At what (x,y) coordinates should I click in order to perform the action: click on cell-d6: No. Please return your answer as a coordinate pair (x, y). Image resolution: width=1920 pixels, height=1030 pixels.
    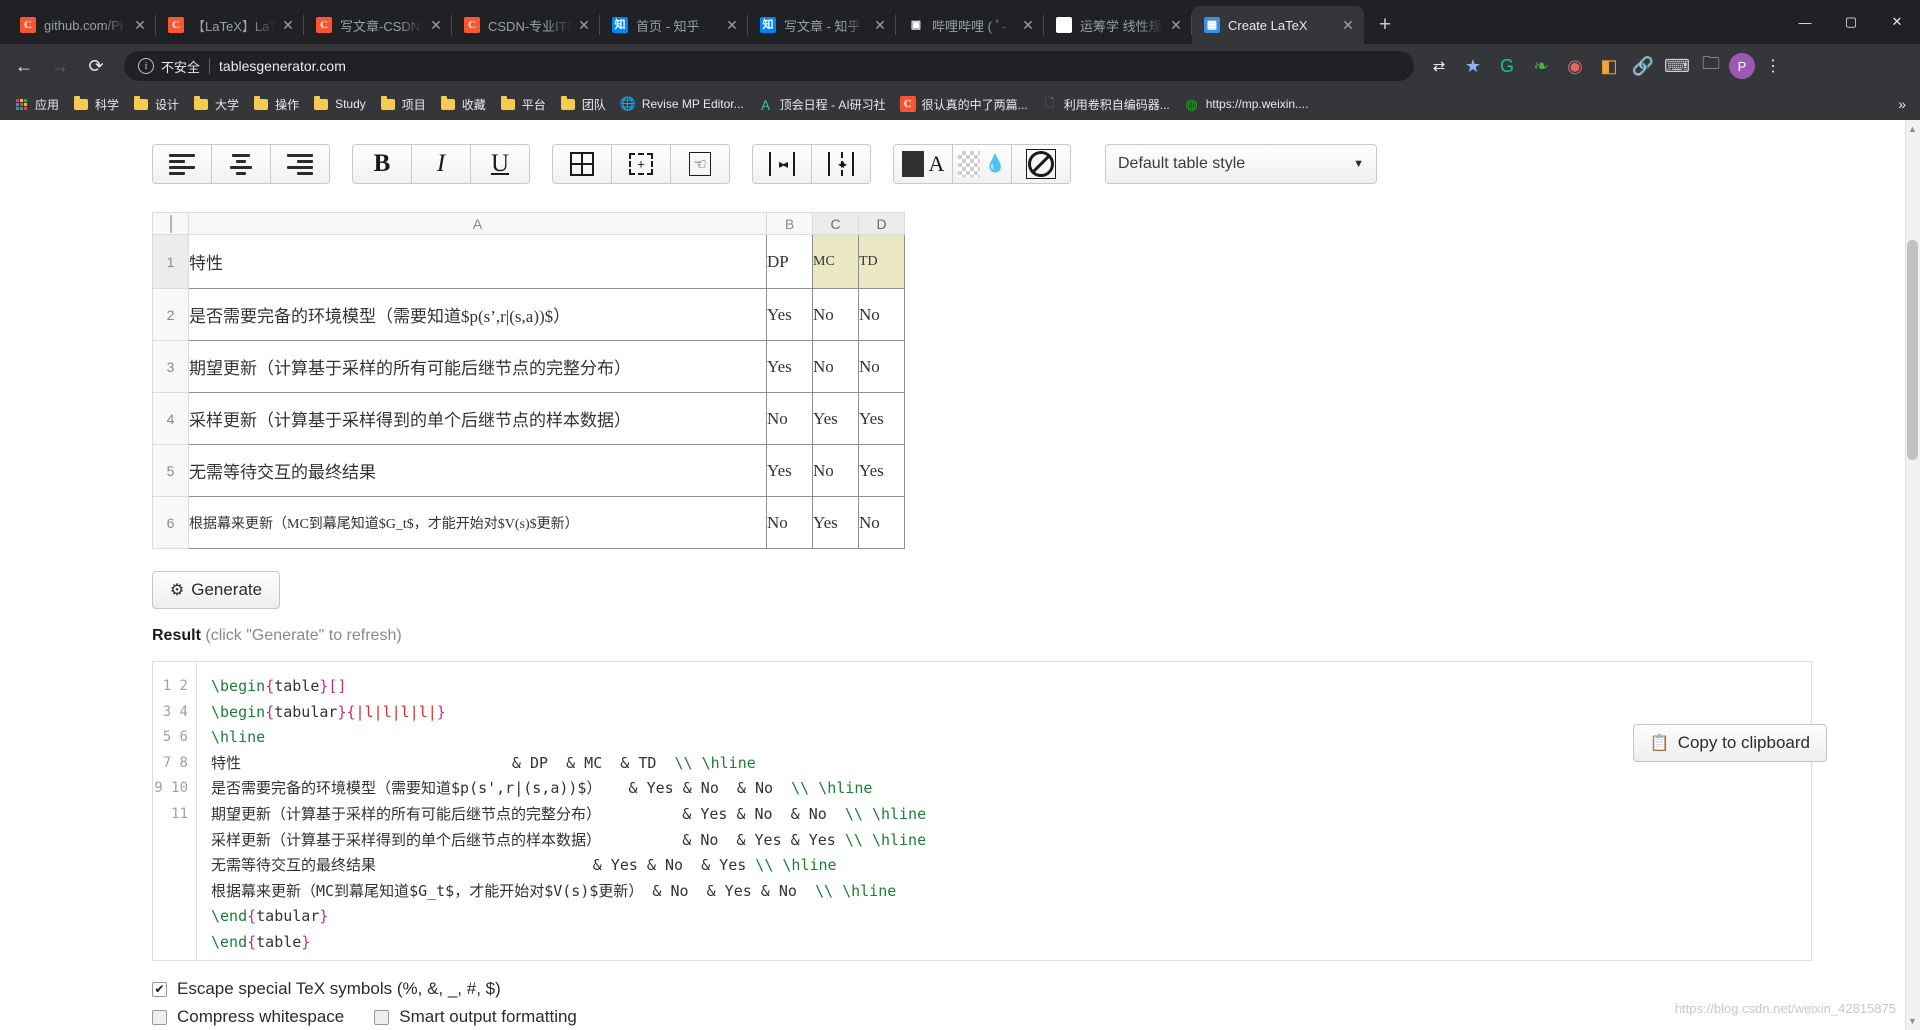
    Looking at the image, I should click on (881, 522).